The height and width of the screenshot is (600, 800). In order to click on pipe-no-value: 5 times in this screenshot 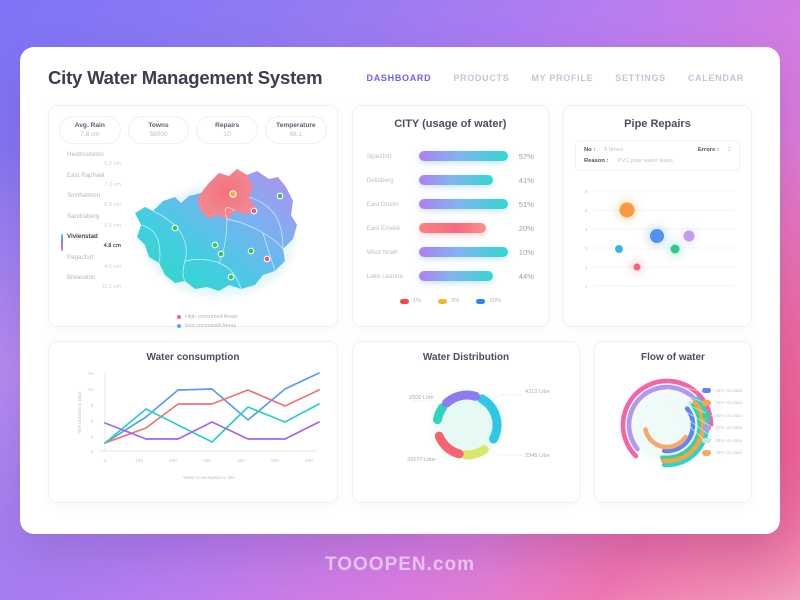, I will do `click(613, 150)`.